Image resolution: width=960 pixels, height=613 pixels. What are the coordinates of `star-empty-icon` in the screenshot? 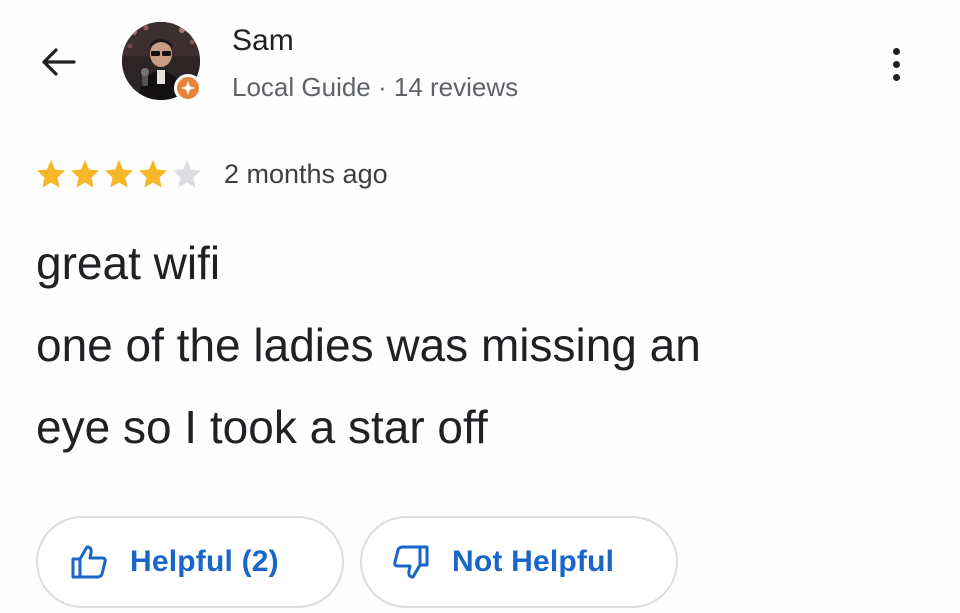 It's located at (187, 174).